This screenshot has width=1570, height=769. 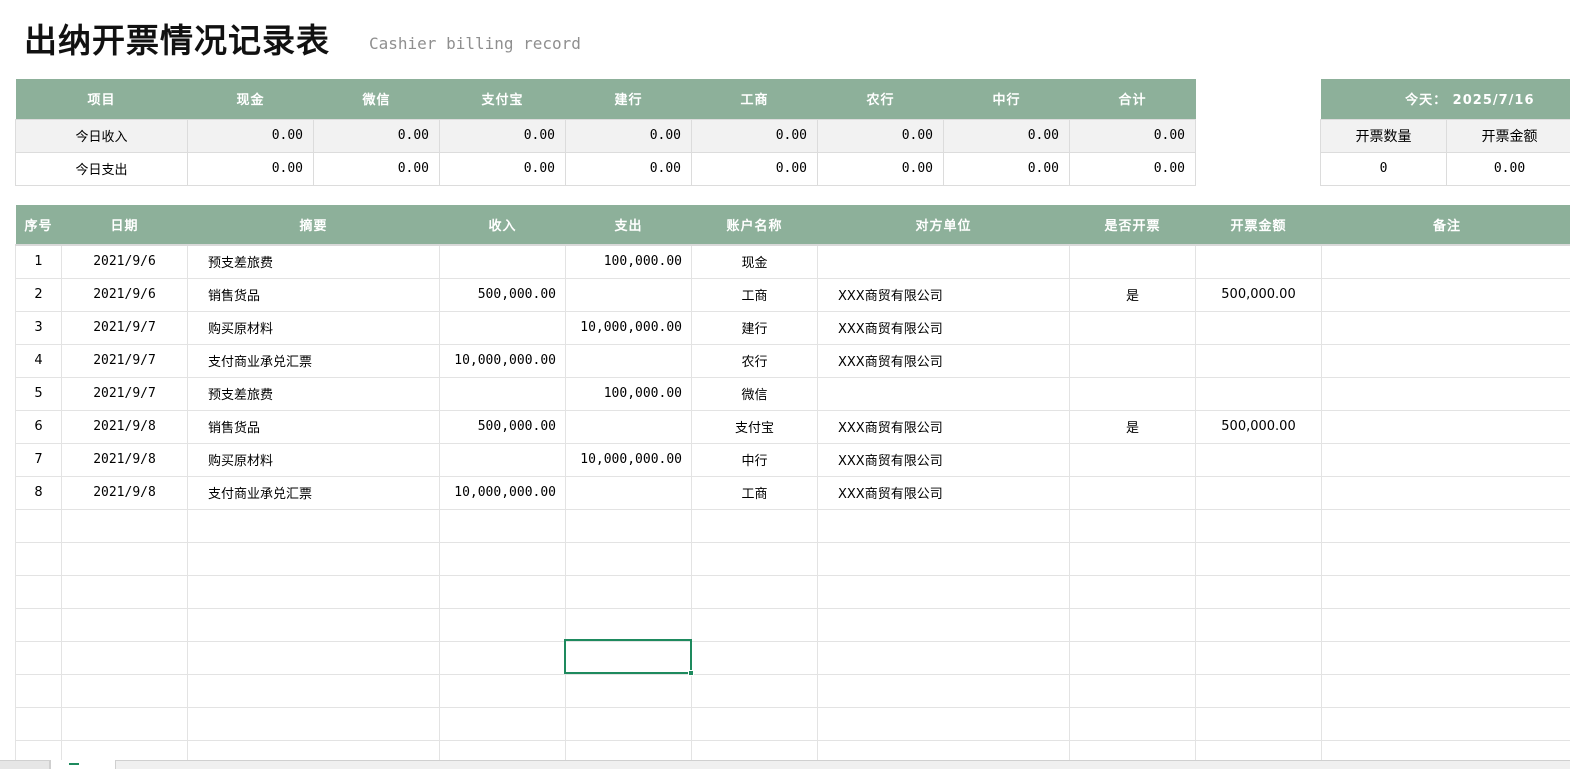 What do you see at coordinates (628, 394) in the screenshot?
I see `expense-cell: 100,000.00` at bounding box center [628, 394].